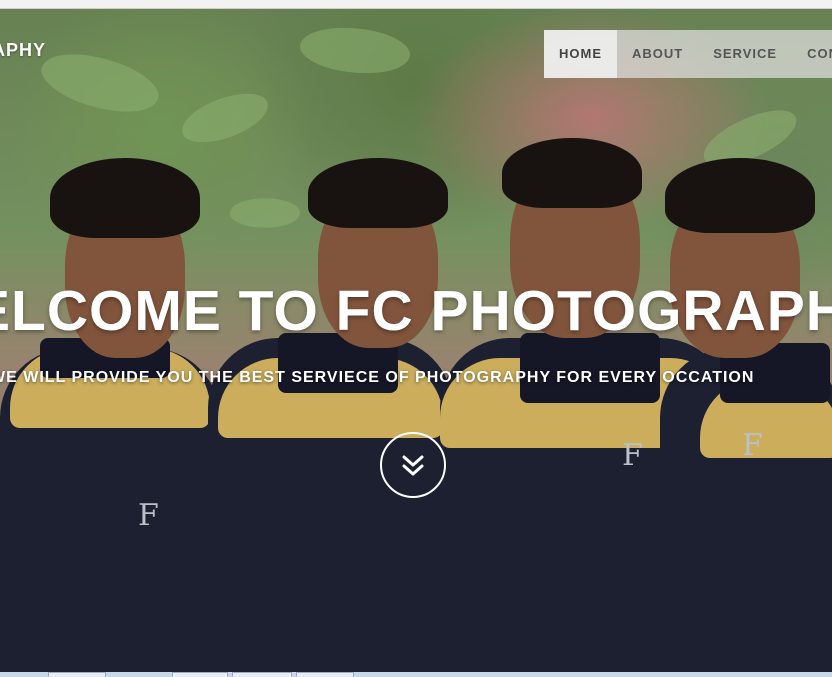 The width and height of the screenshot is (832, 677). What do you see at coordinates (23, 50) in the screenshot?
I see `site-brand: APHY` at bounding box center [23, 50].